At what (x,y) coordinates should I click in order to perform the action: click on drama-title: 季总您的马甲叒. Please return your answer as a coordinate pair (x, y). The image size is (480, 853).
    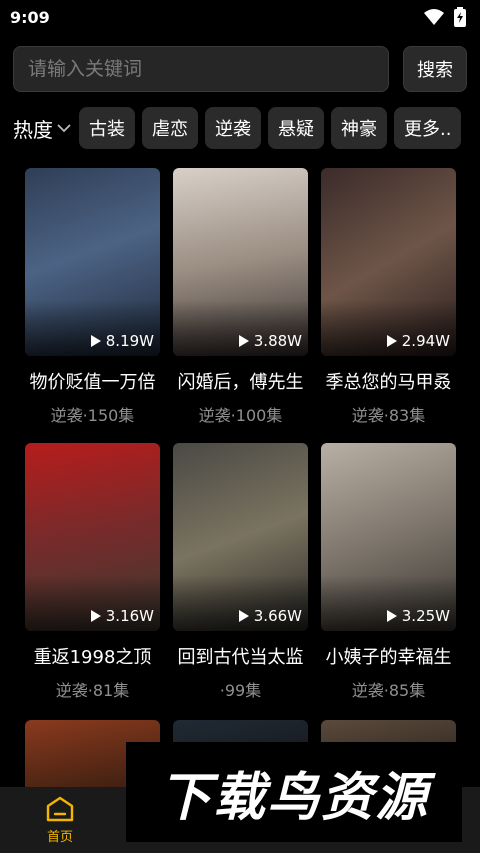
    Looking at the image, I should click on (388, 382).